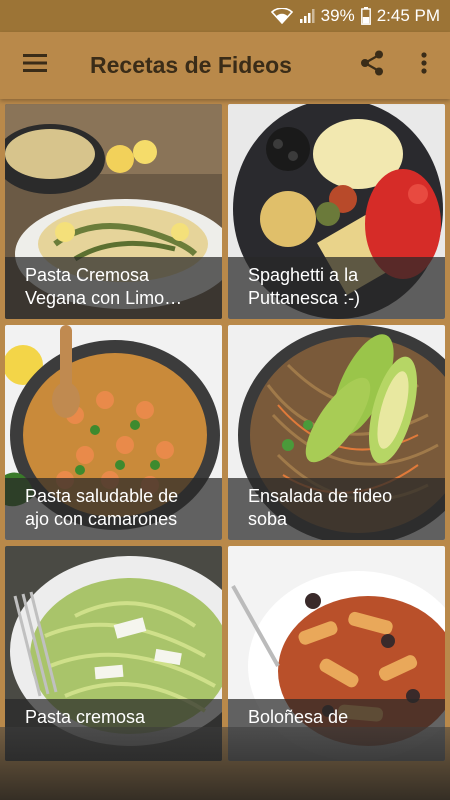 The height and width of the screenshot is (800, 450). I want to click on recipe-card: Pasta cremosa, so click(113, 653).